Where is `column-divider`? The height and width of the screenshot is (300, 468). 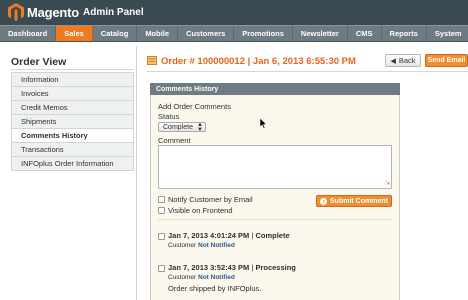 column-divider is located at coordinates (136, 173).